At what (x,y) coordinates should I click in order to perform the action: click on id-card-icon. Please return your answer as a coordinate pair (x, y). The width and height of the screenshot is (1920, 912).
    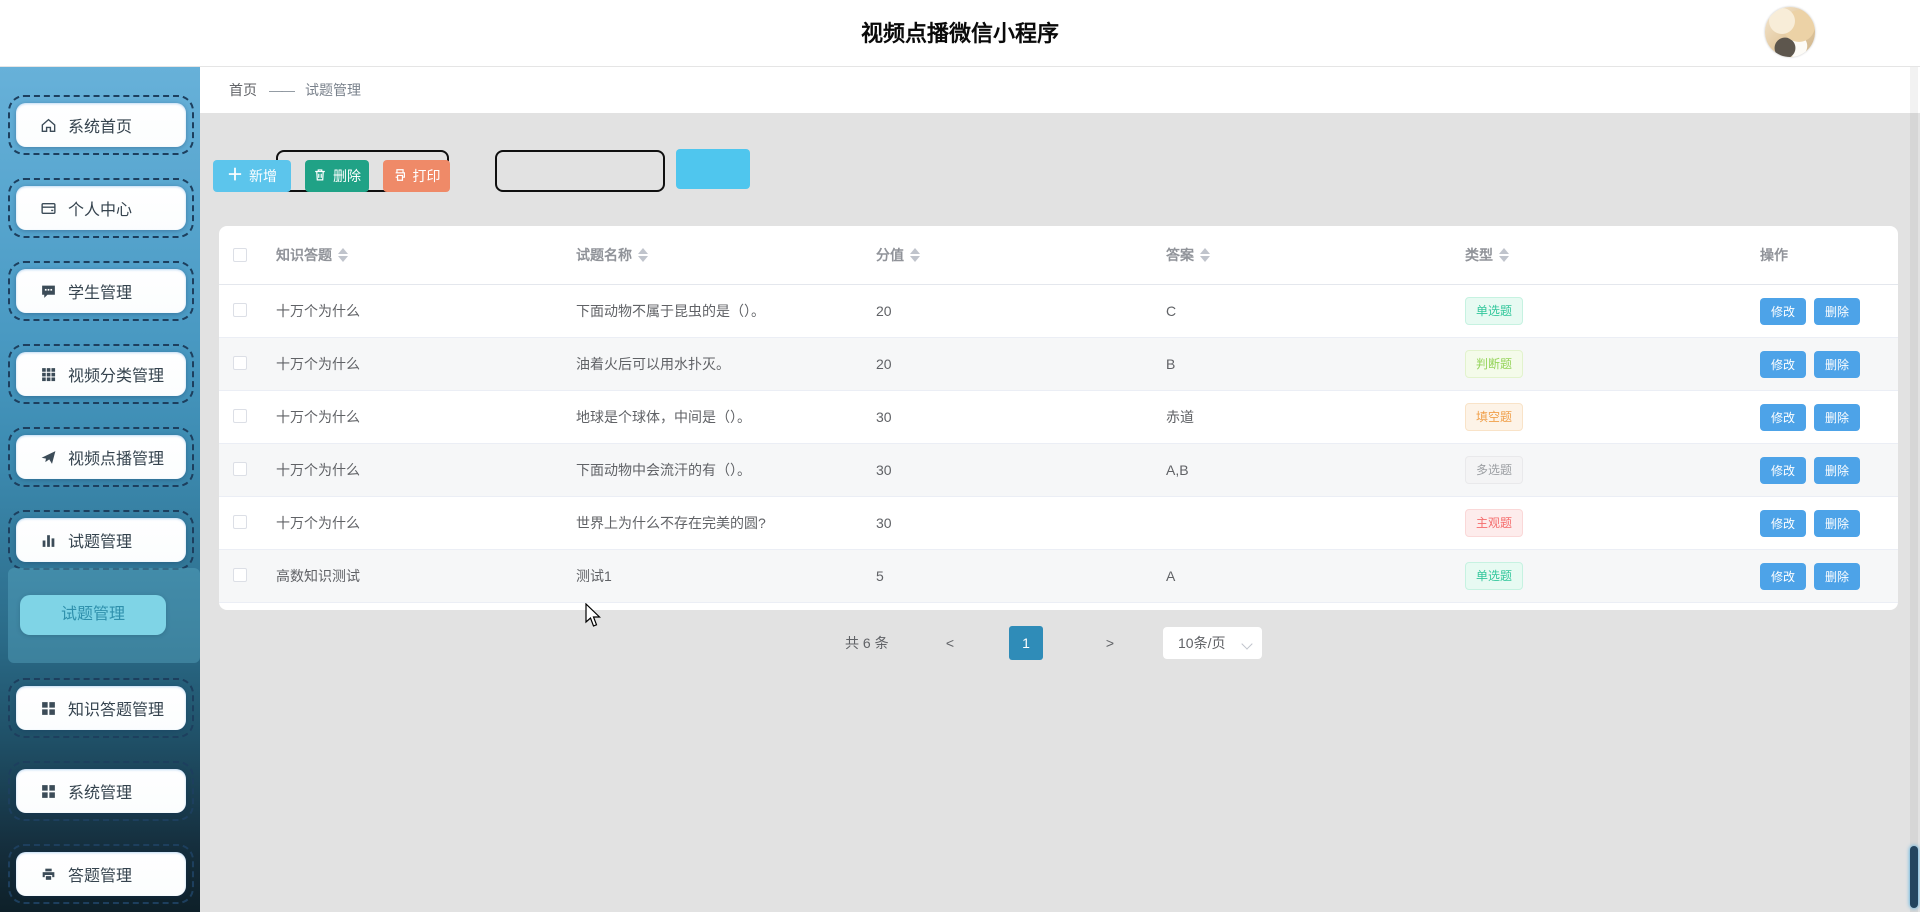
    Looking at the image, I should click on (48, 208).